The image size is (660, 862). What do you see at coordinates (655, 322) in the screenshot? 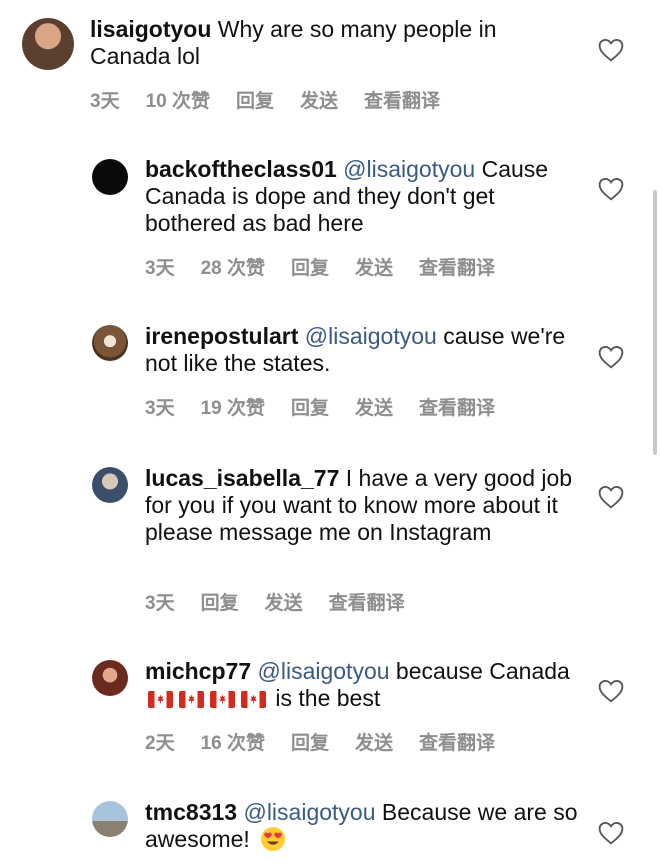
I see `scrollbar` at bounding box center [655, 322].